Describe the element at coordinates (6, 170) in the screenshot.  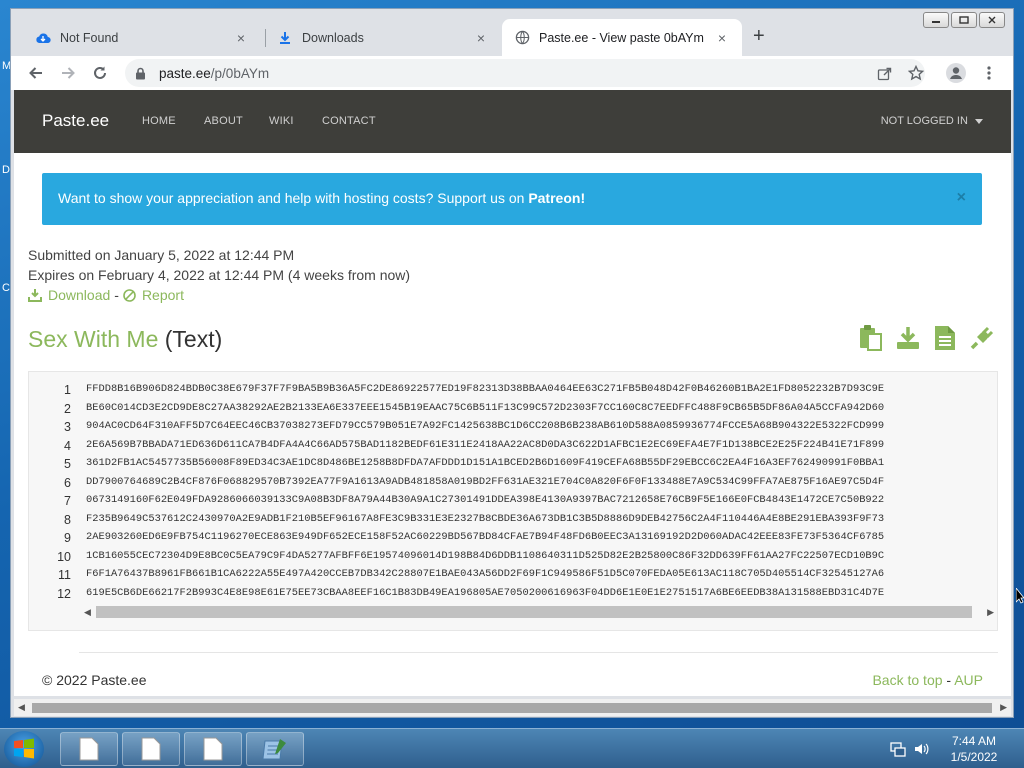
I see `desktop-label-fragment: D` at that location.